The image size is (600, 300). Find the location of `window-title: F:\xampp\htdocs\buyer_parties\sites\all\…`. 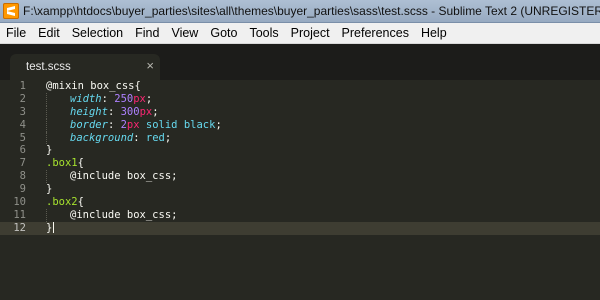

window-title: F:\xampp\htdocs\buyer_parties\sites\all\… is located at coordinates (311, 11).